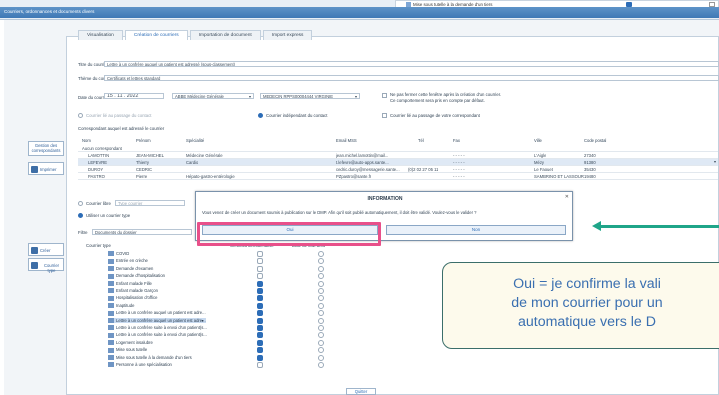 The image size is (719, 395). Describe the element at coordinates (46, 249) in the screenshot. I see `create-button: Créer` at that location.